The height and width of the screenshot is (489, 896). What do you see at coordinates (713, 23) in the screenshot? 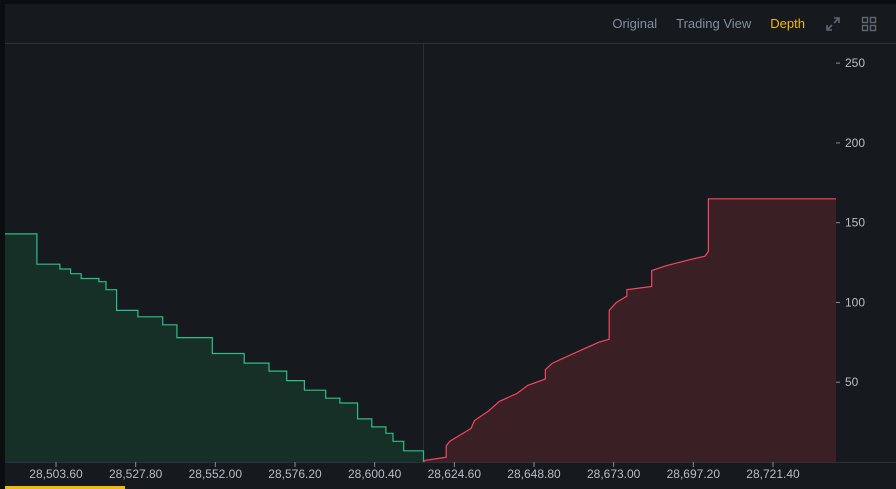
I see `tab-trading-view: Trading View` at bounding box center [713, 23].